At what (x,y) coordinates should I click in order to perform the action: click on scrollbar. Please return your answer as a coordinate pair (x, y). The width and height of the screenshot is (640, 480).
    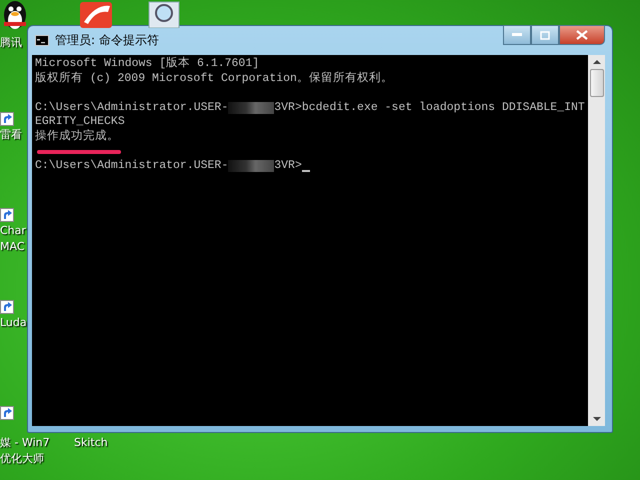
    Looking at the image, I should click on (596, 240).